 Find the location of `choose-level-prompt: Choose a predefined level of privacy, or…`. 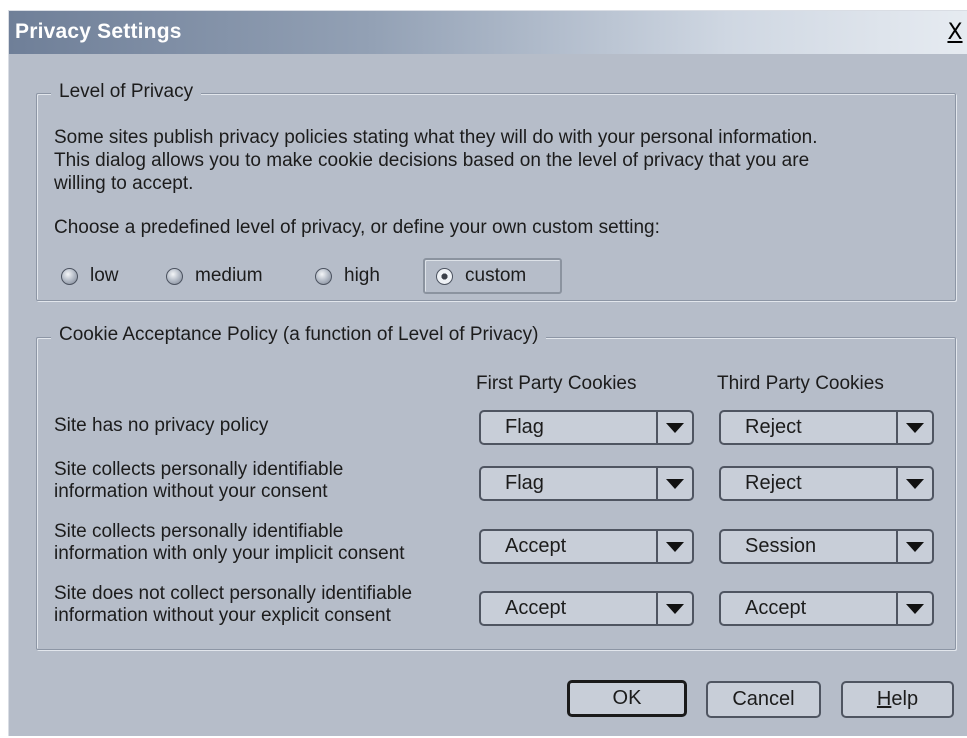

choose-level-prompt: Choose a predefined level of privacy, or… is located at coordinates (357, 227).